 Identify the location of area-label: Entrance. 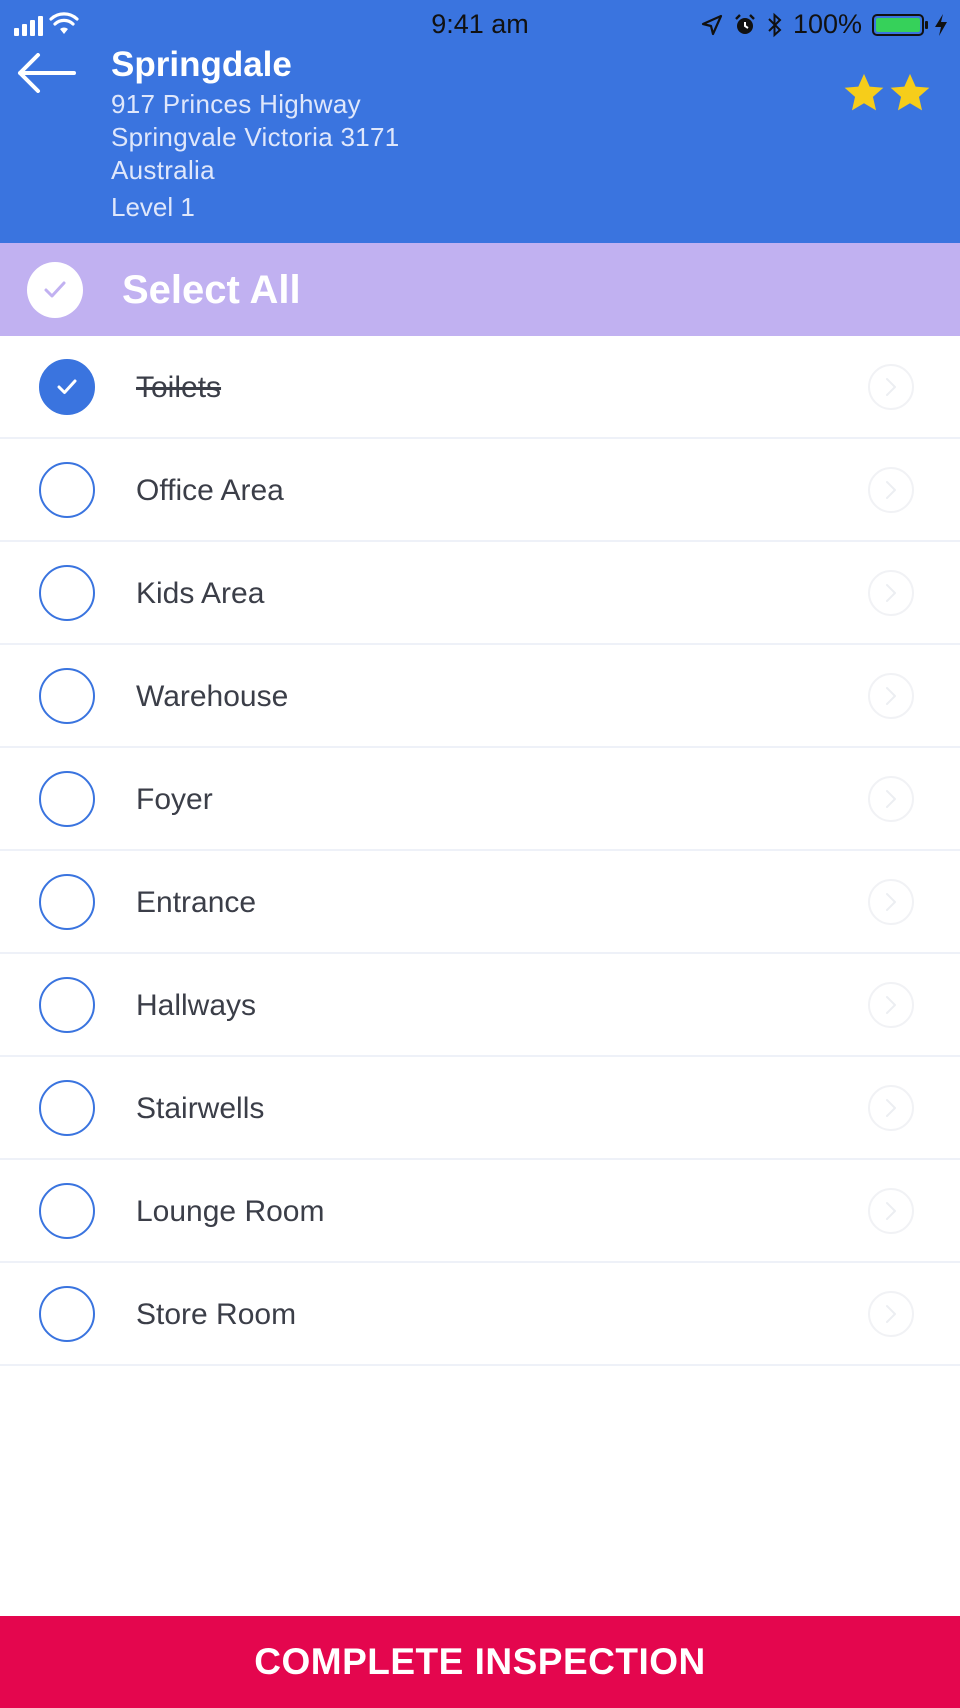
(196, 902).